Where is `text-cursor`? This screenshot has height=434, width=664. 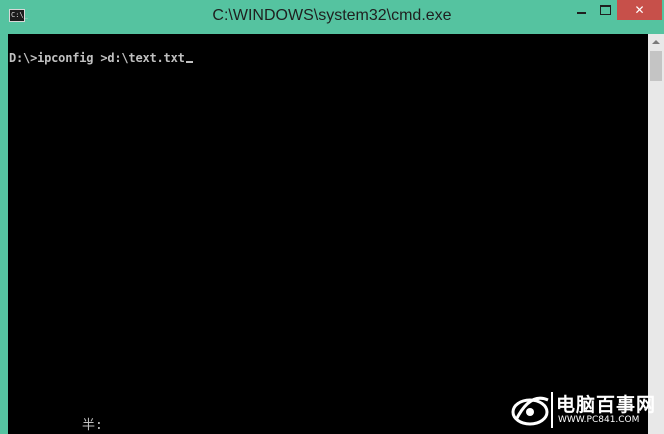
text-cursor is located at coordinates (189, 62).